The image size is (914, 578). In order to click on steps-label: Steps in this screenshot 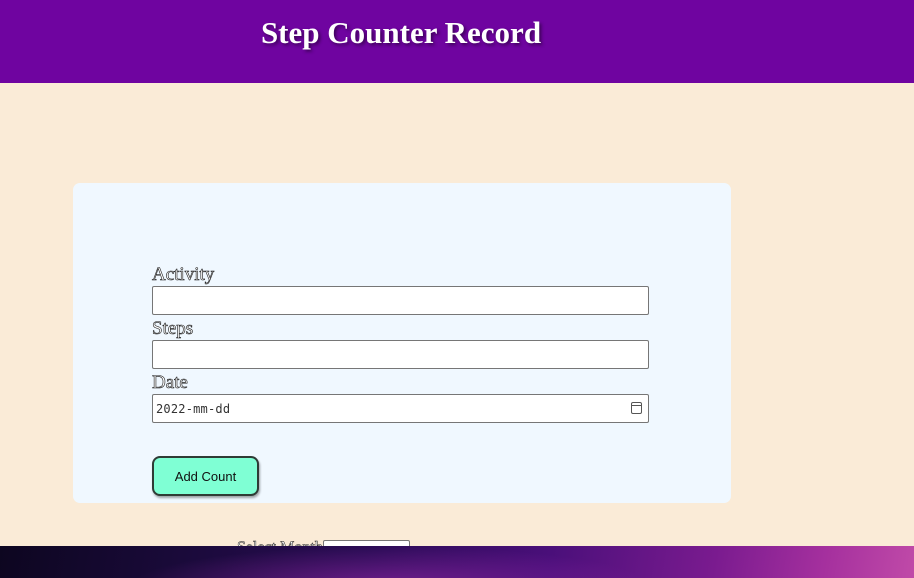, I will do `click(173, 328)`.